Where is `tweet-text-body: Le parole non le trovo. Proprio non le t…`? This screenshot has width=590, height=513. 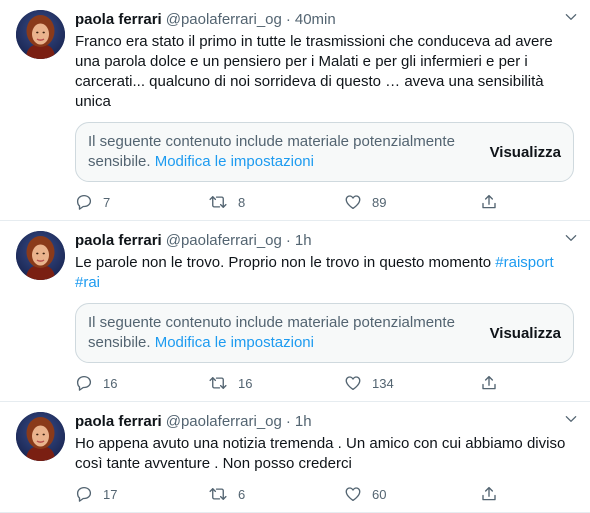
tweet-text-body: Le parole non le trovo. Proprio non le t… is located at coordinates (283, 262).